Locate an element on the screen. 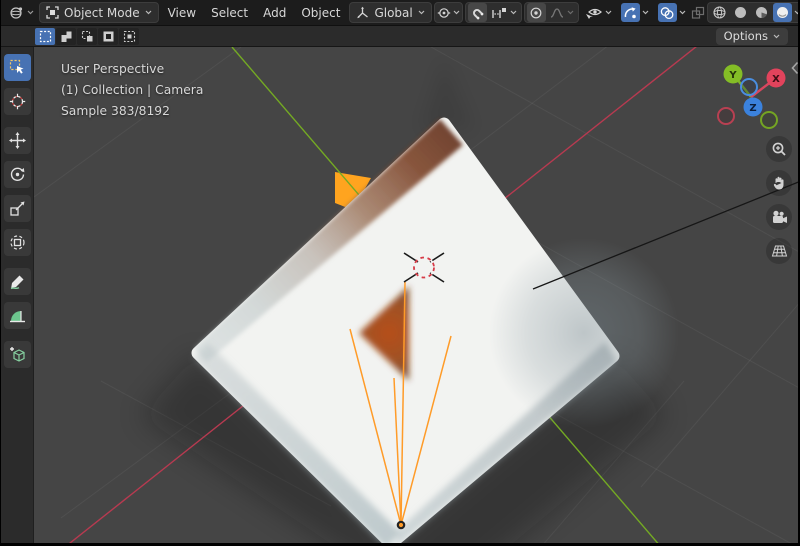  add-cube-icon is located at coordinates (17, 354).